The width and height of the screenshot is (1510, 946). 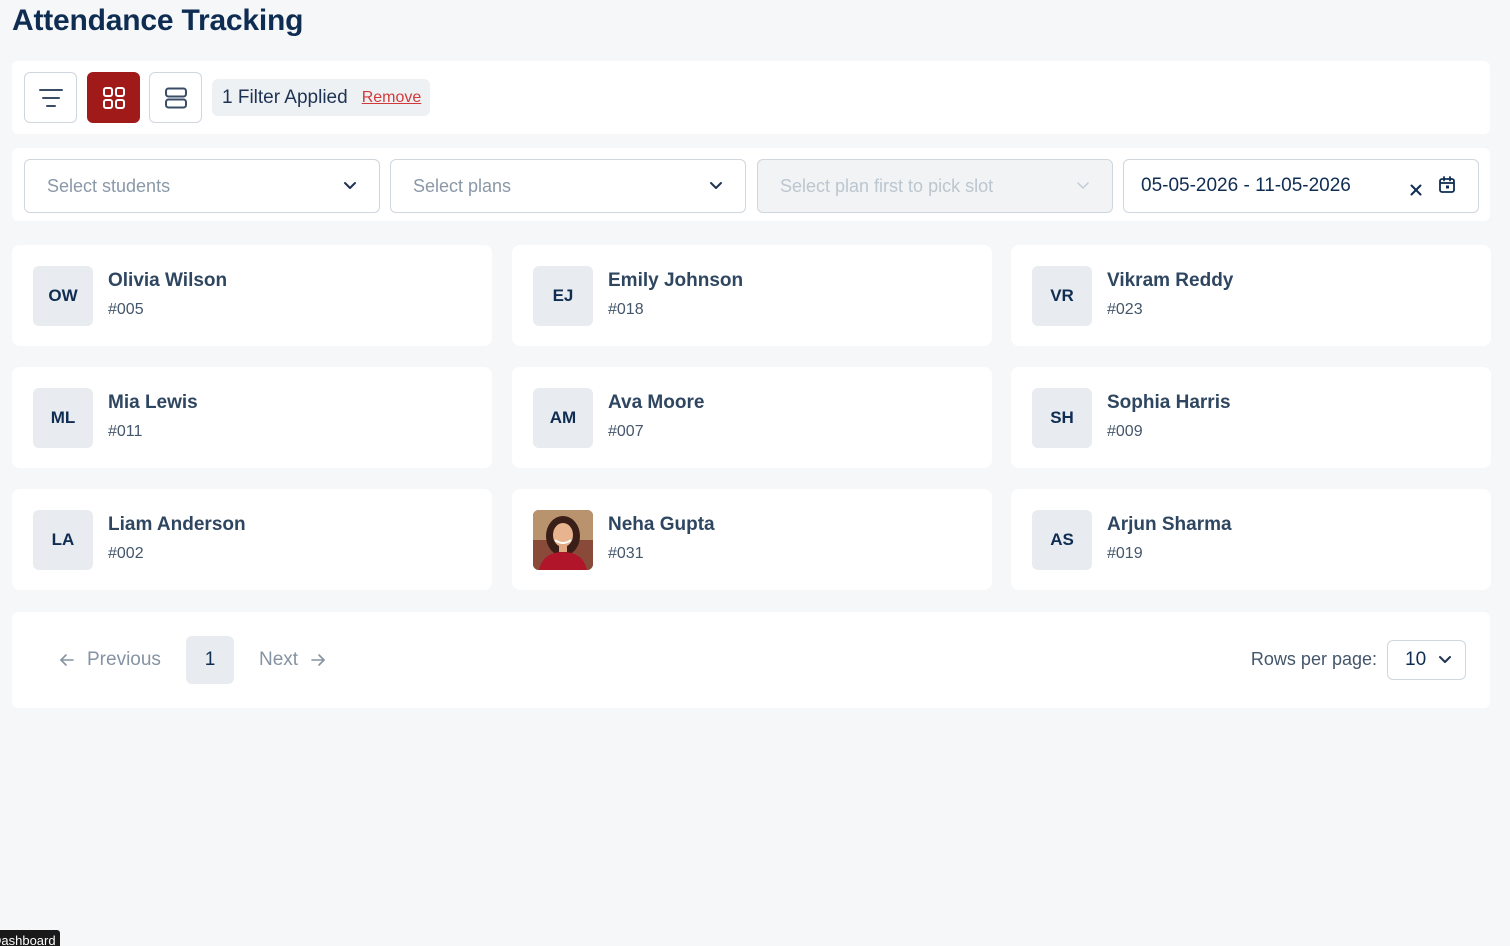 What do you see at coordinates (751, 97) in the screenshot?
I see `toolbar: 1 Filter Applied Remove` at bounding box center [751, 97].